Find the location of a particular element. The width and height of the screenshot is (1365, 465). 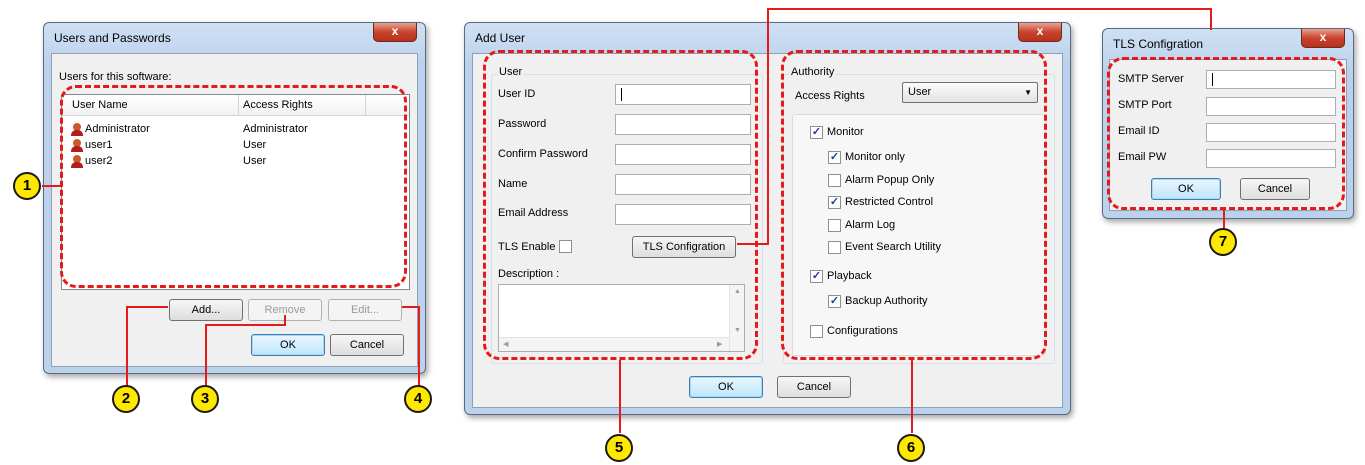

badge-2: 2 is located at coordinates (126, 399).